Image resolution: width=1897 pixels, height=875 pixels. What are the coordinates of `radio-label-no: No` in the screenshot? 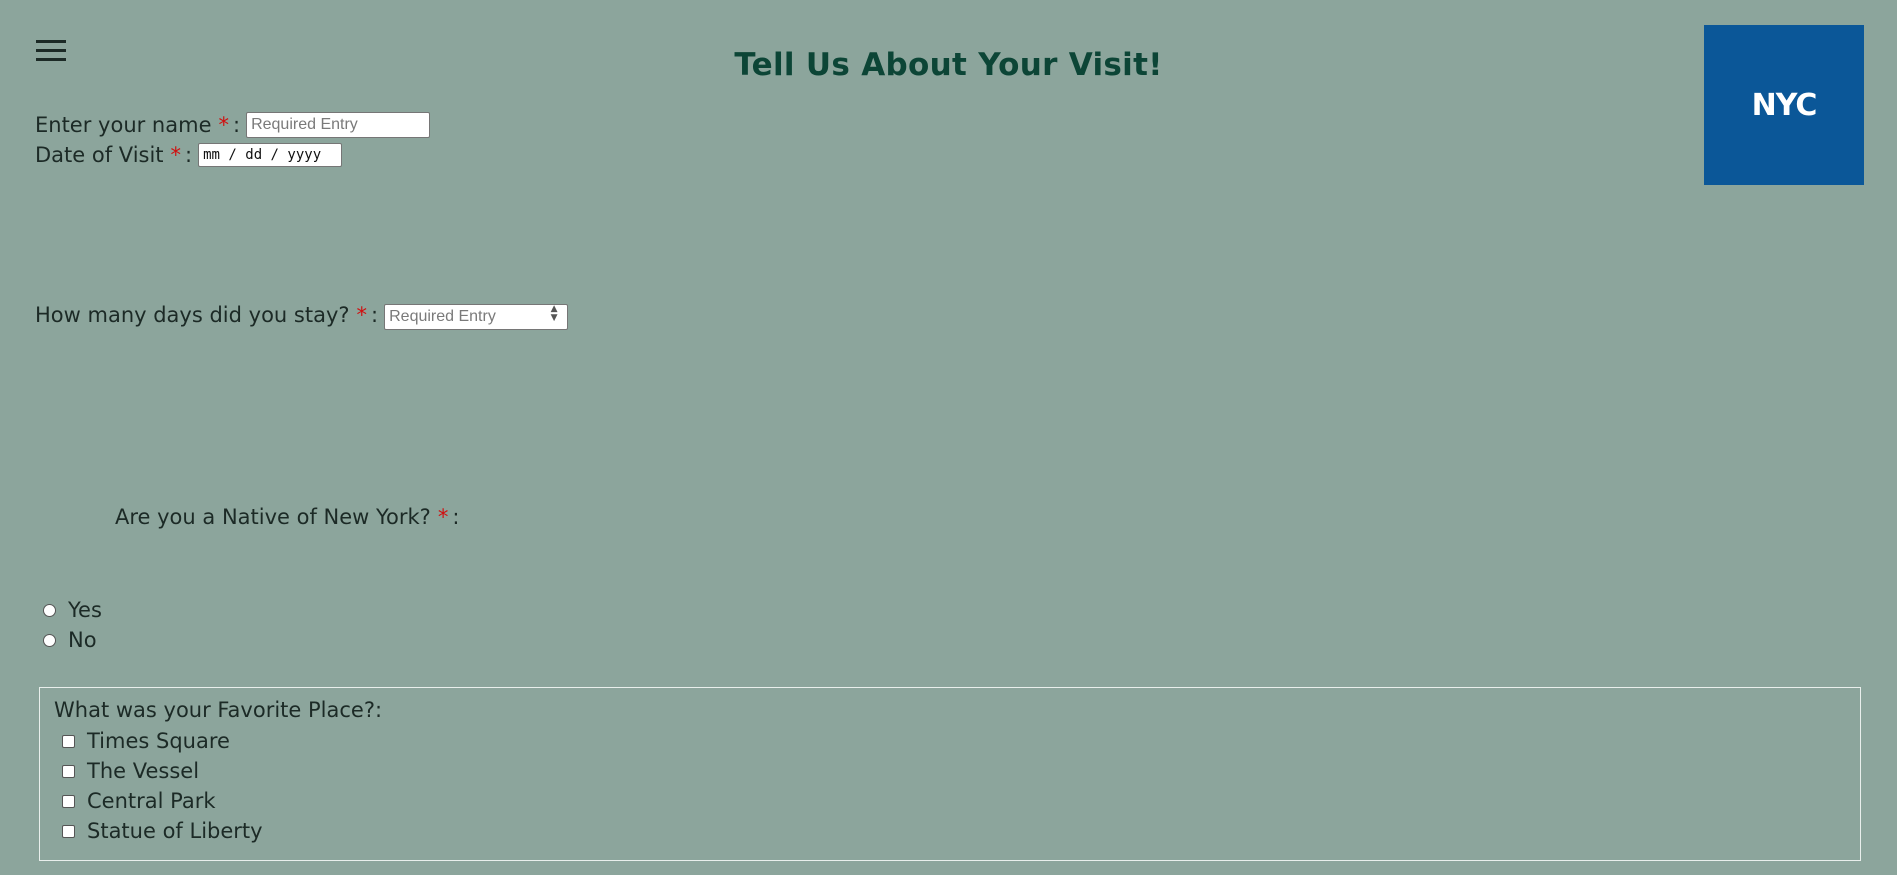 It's located at (82, 640).